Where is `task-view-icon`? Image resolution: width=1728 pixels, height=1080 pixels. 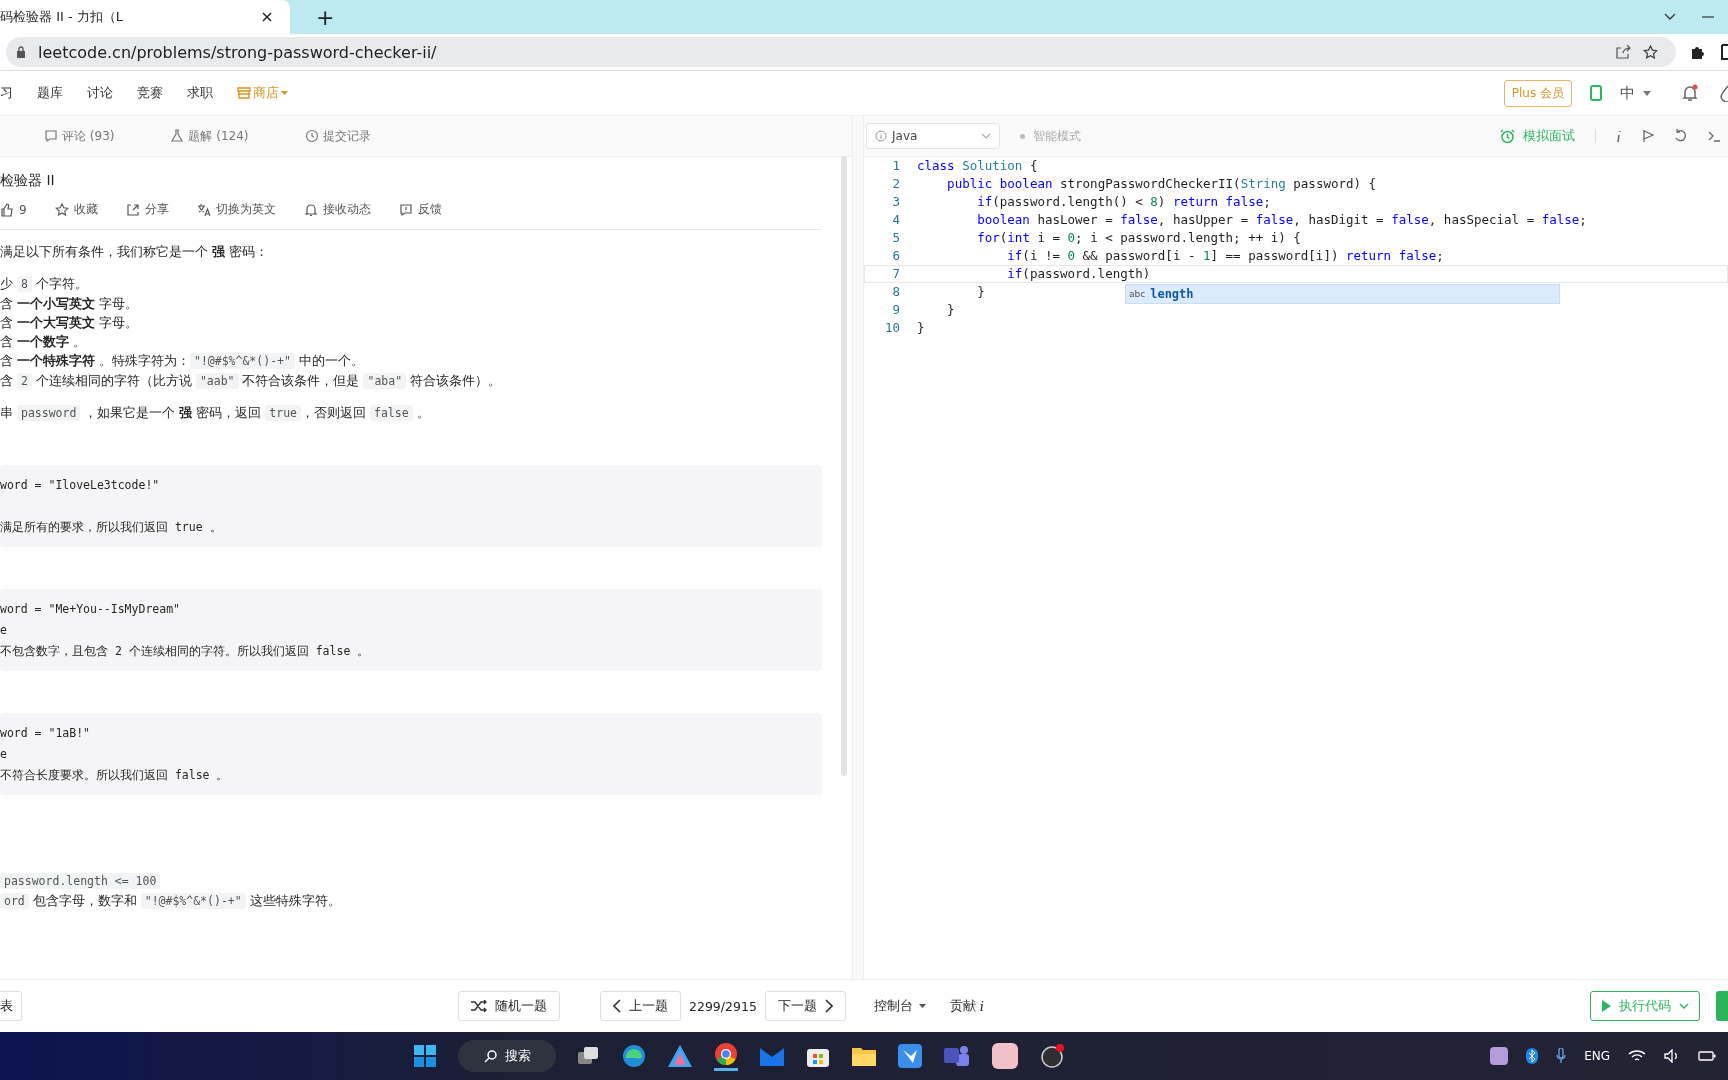 task-view-icon is located at coordinates (589, 1056).